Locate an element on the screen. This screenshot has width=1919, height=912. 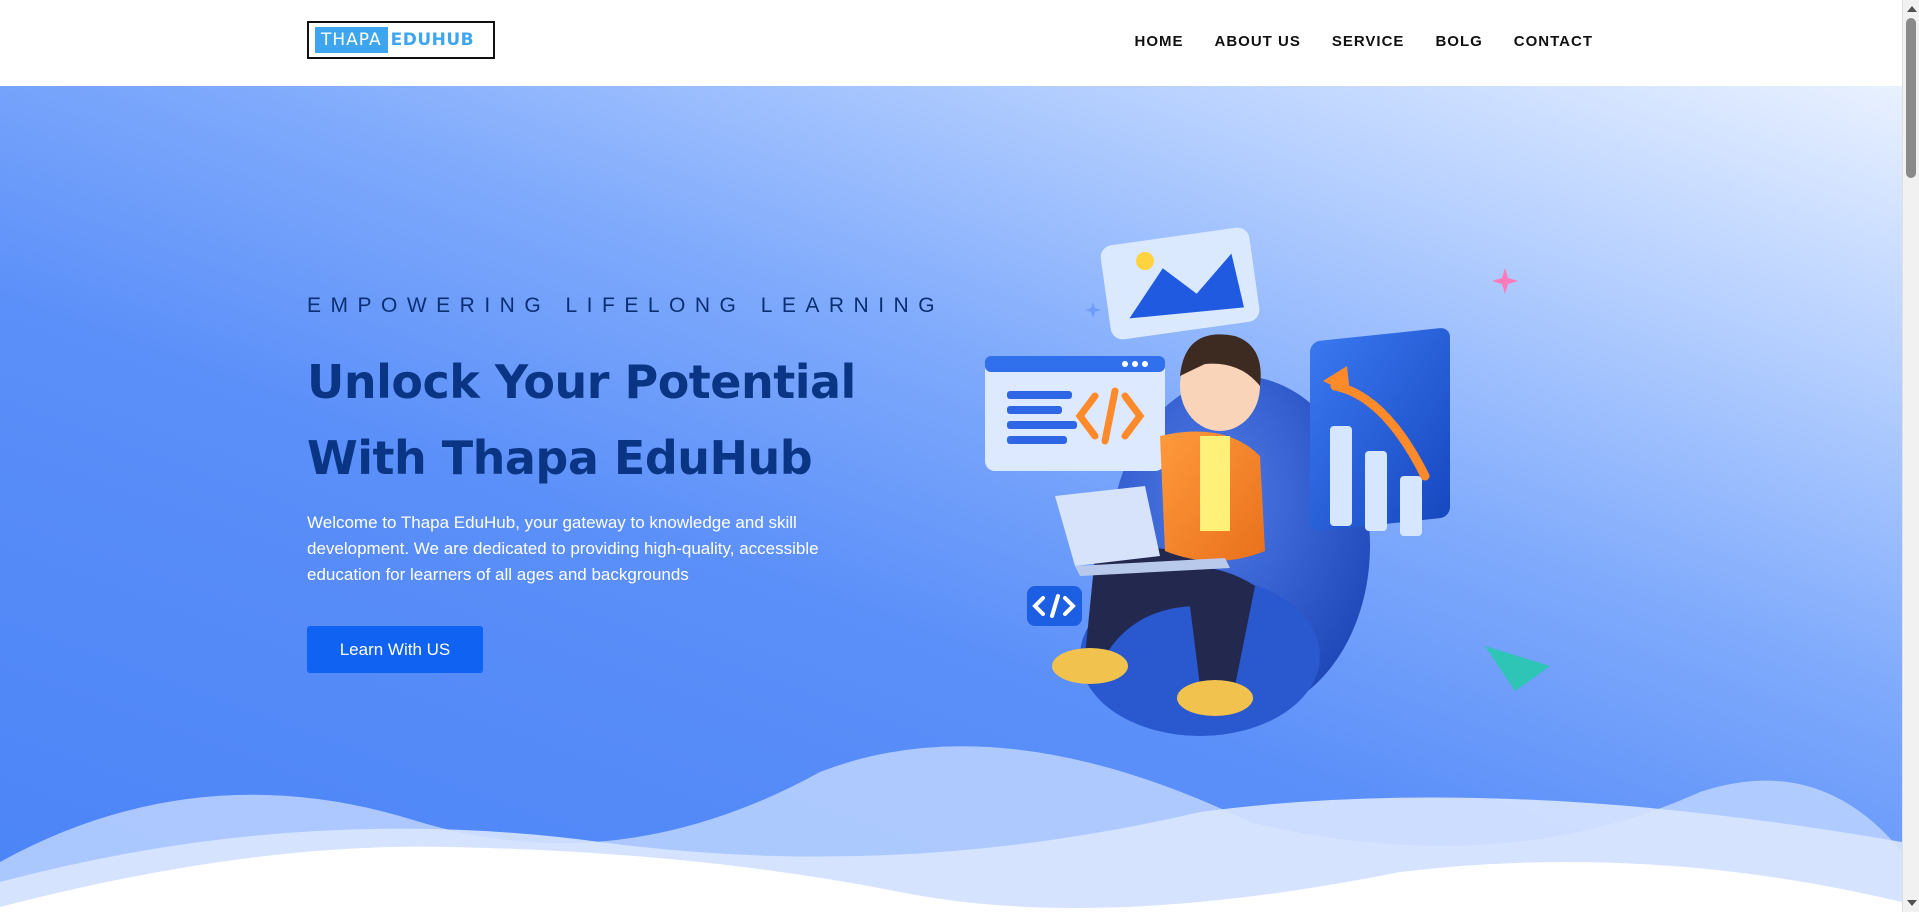
code-window-icon is located at coordinates (1075, 413).